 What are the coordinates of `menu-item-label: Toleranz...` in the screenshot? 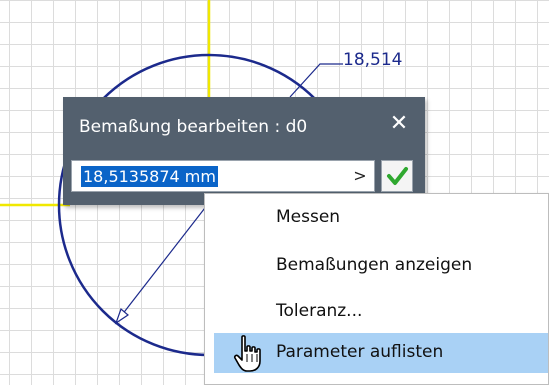 It's located at (319, 311).